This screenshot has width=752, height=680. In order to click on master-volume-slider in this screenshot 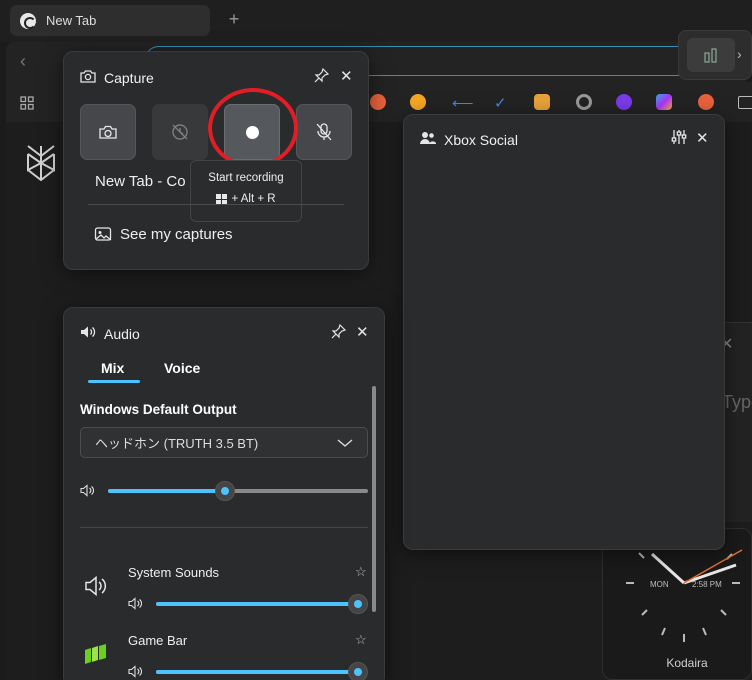, I will do `click(238, 491)`.